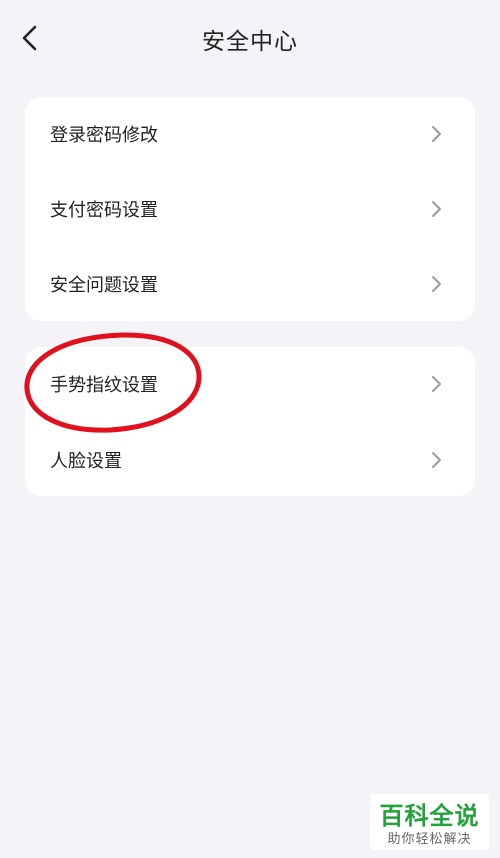 Image resolution: width=500 pixels, height=858 pixels. Describe the element at coordinates (104, 385) in the screenshot. I see `item-label: 手势指纹设置` at that location.